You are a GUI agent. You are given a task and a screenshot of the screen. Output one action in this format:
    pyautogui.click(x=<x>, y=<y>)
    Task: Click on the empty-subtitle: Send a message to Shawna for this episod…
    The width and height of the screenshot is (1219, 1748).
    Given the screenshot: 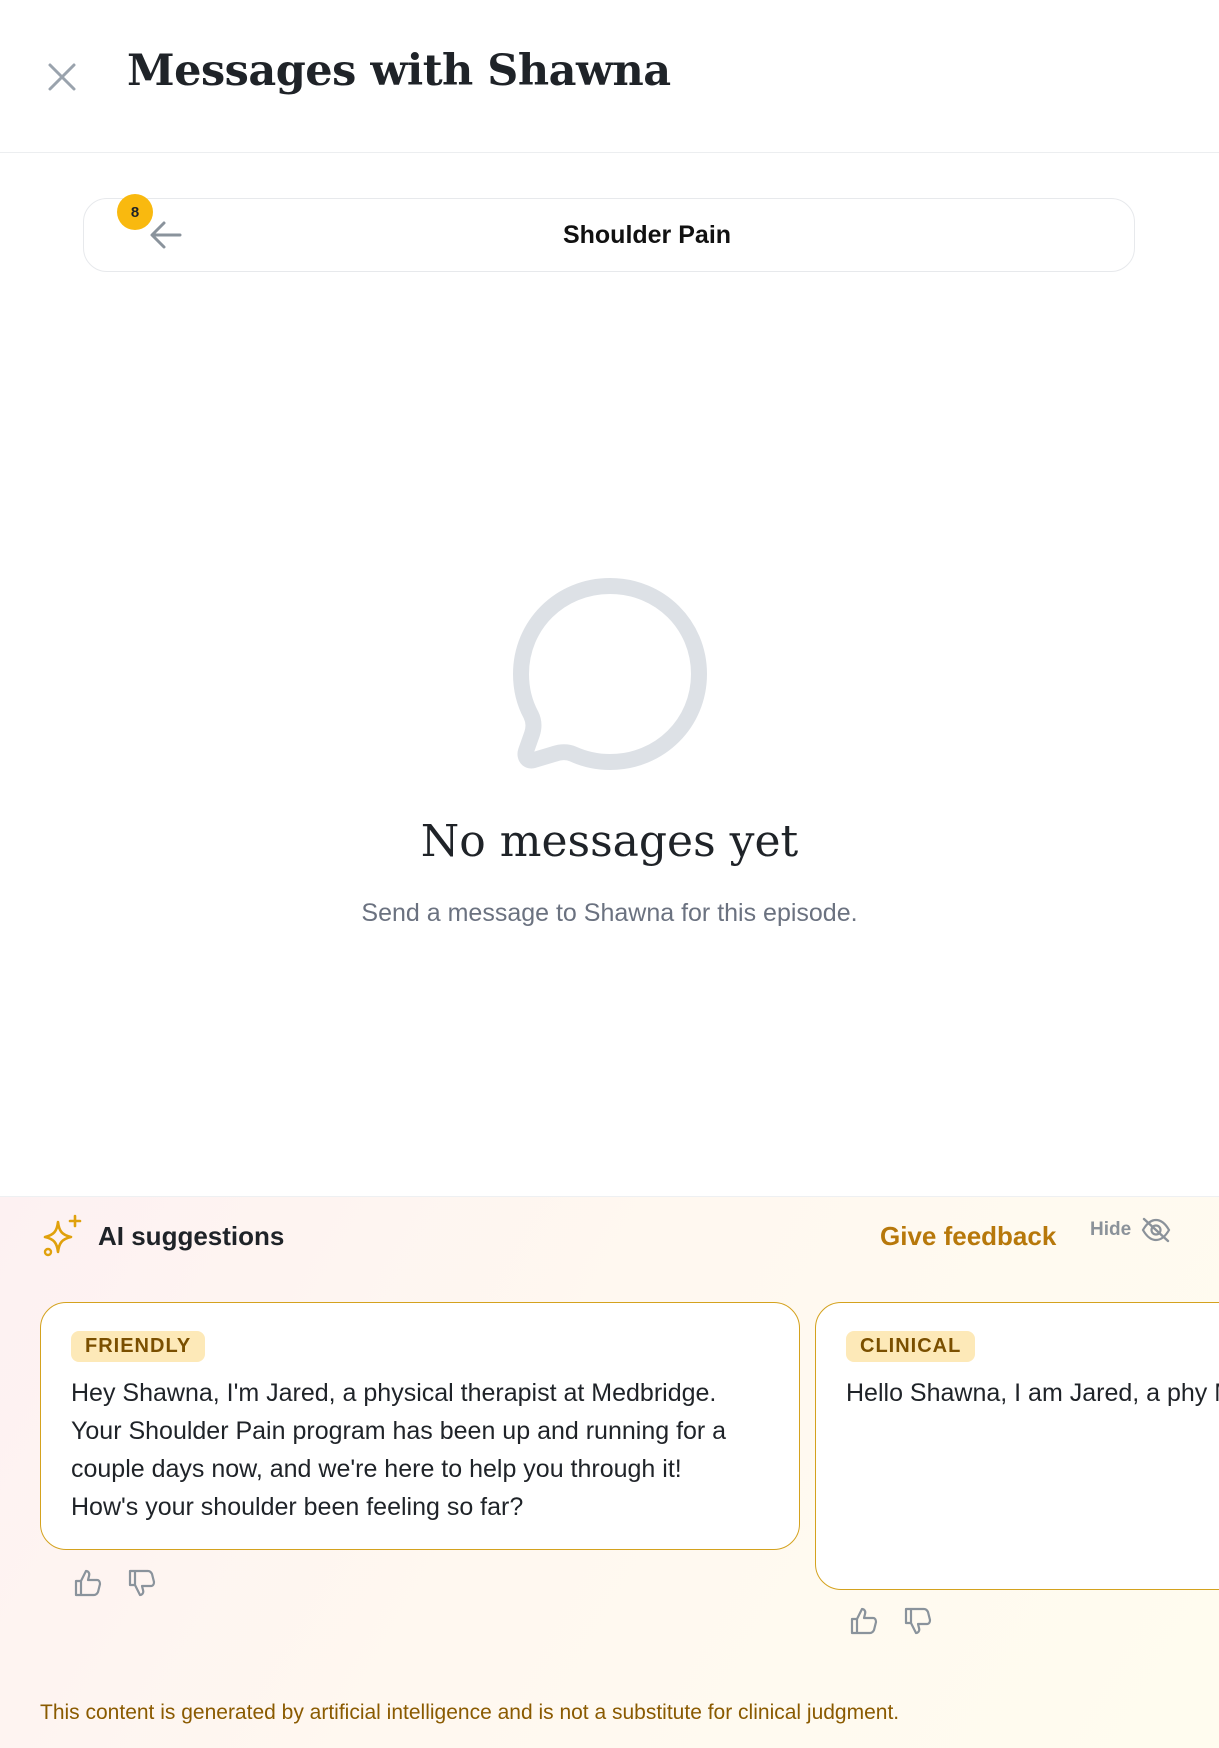 What is the action you would take?
    pyautogui.click(x=609, y=913)
    